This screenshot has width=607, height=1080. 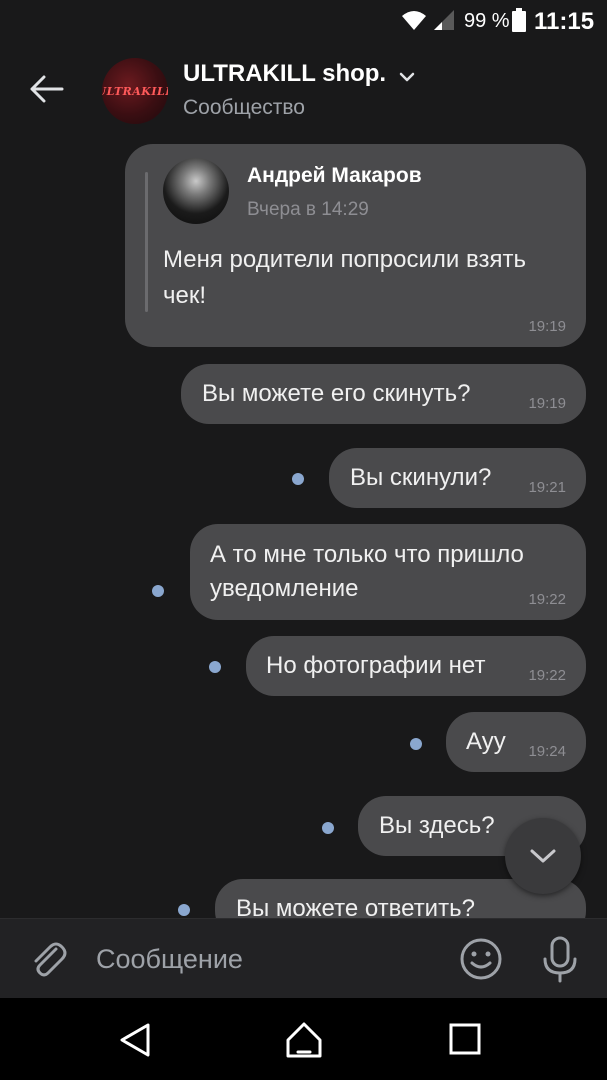 What do you see at coordinates (244, 107) in the screenshot?
I see `chat-subtitle: Сообщество` at bounding box center [244, 107].